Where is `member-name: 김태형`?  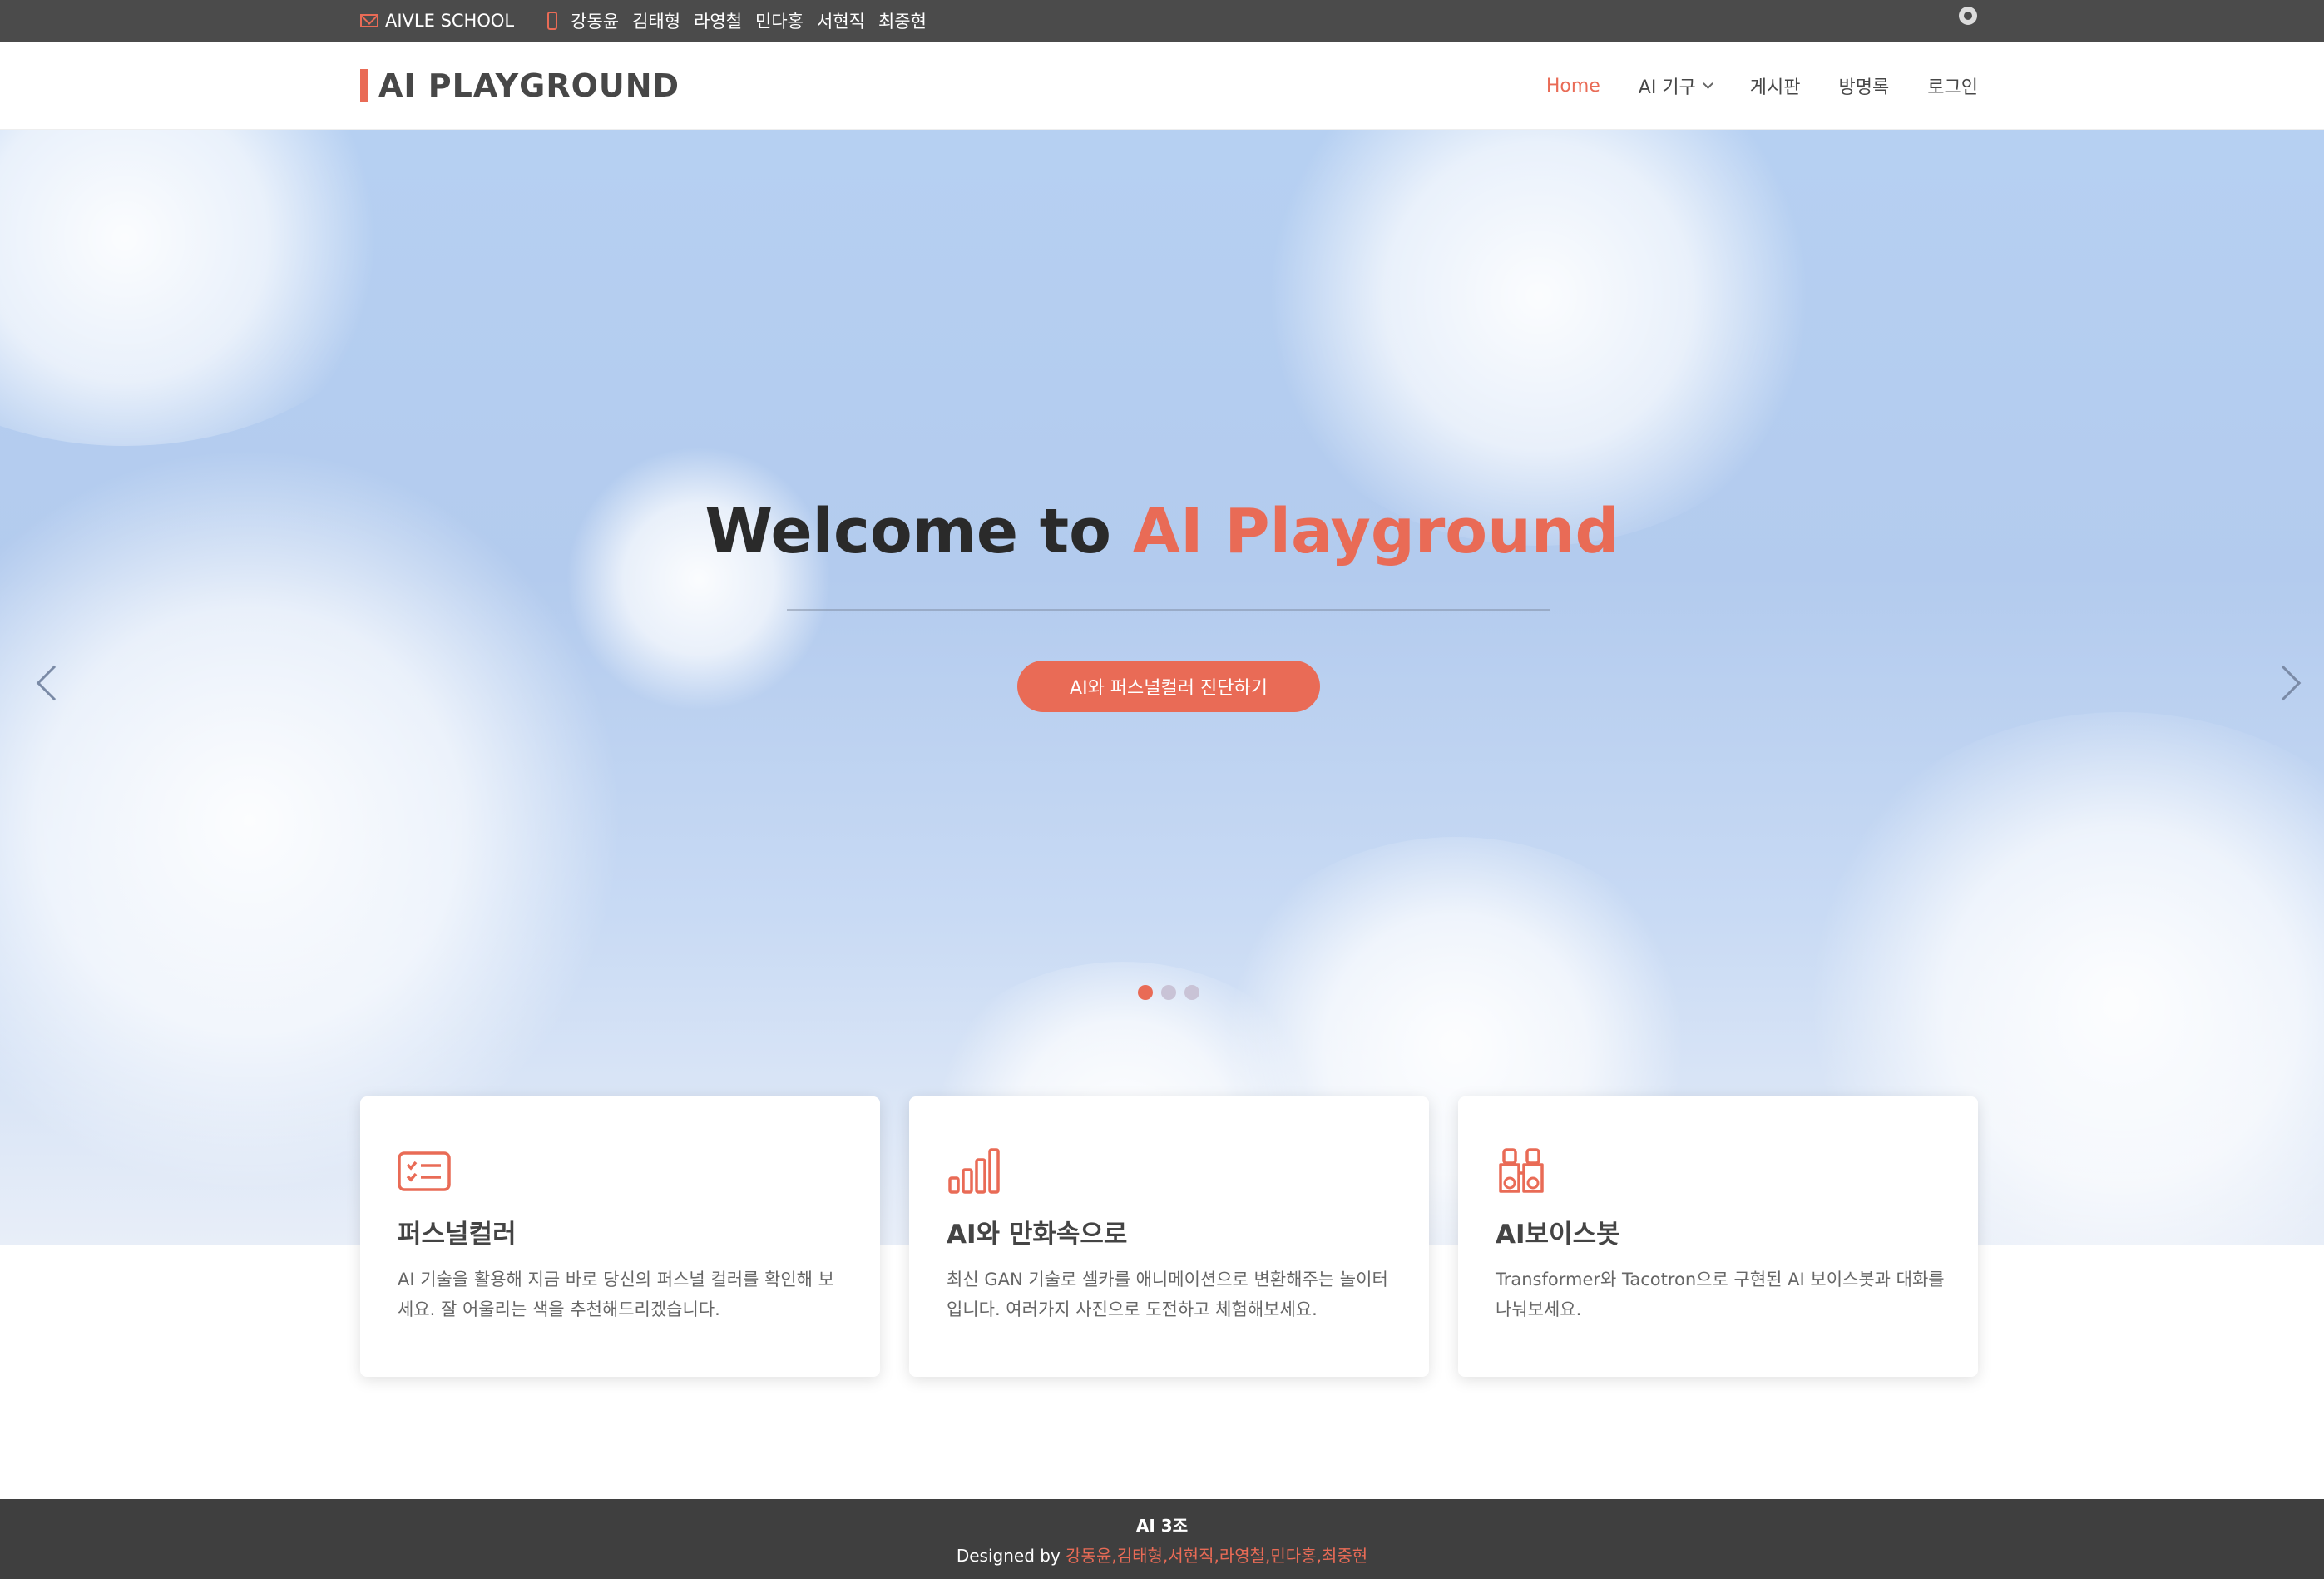 member-name: 김태형 is located at coordinates (656, 22).